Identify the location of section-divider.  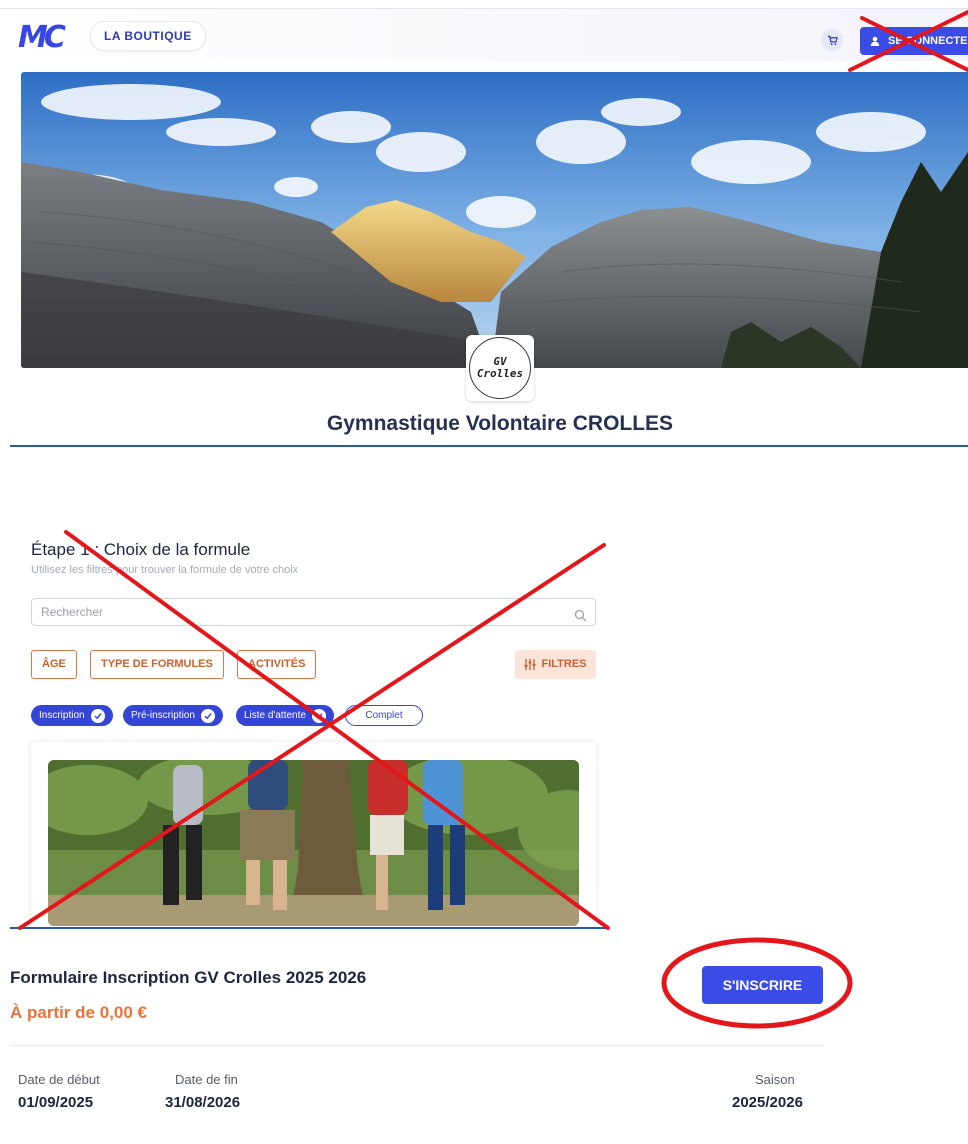
(308, 928).